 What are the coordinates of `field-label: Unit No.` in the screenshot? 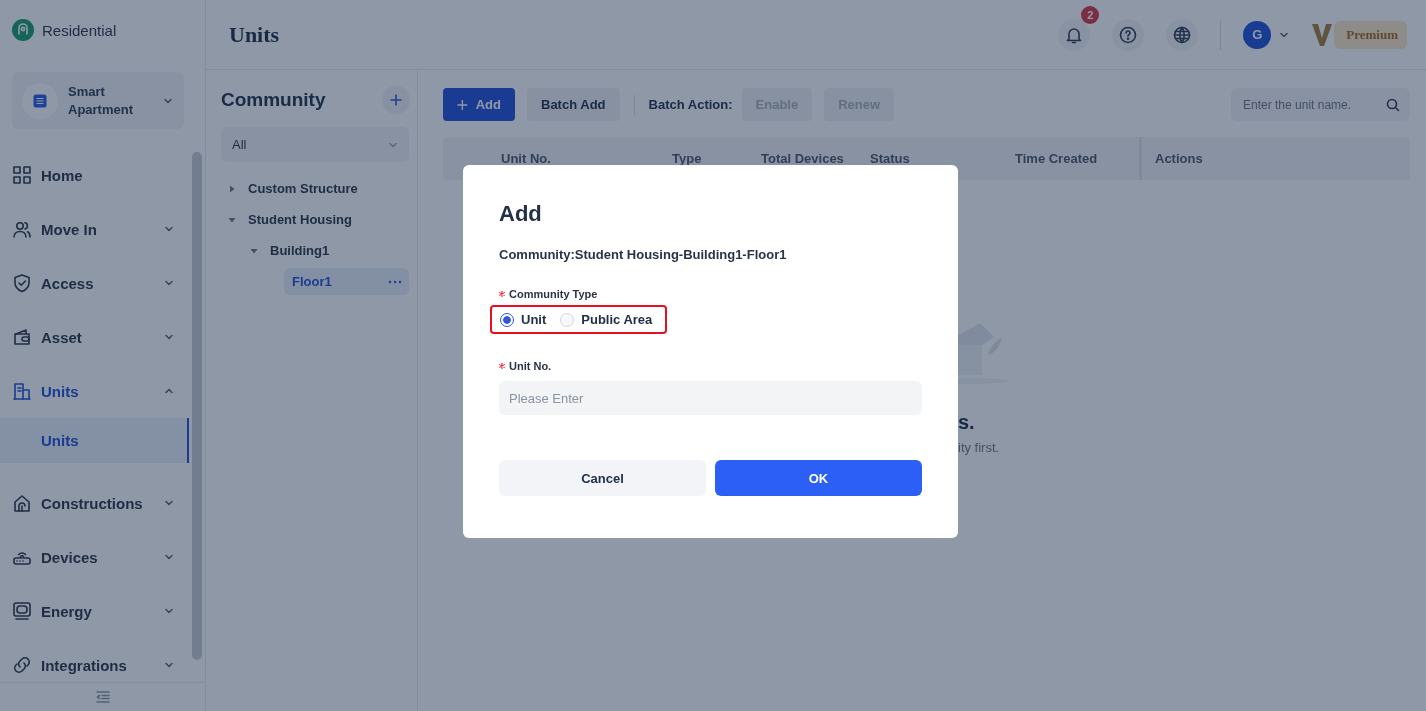 It's located at (530, 366).